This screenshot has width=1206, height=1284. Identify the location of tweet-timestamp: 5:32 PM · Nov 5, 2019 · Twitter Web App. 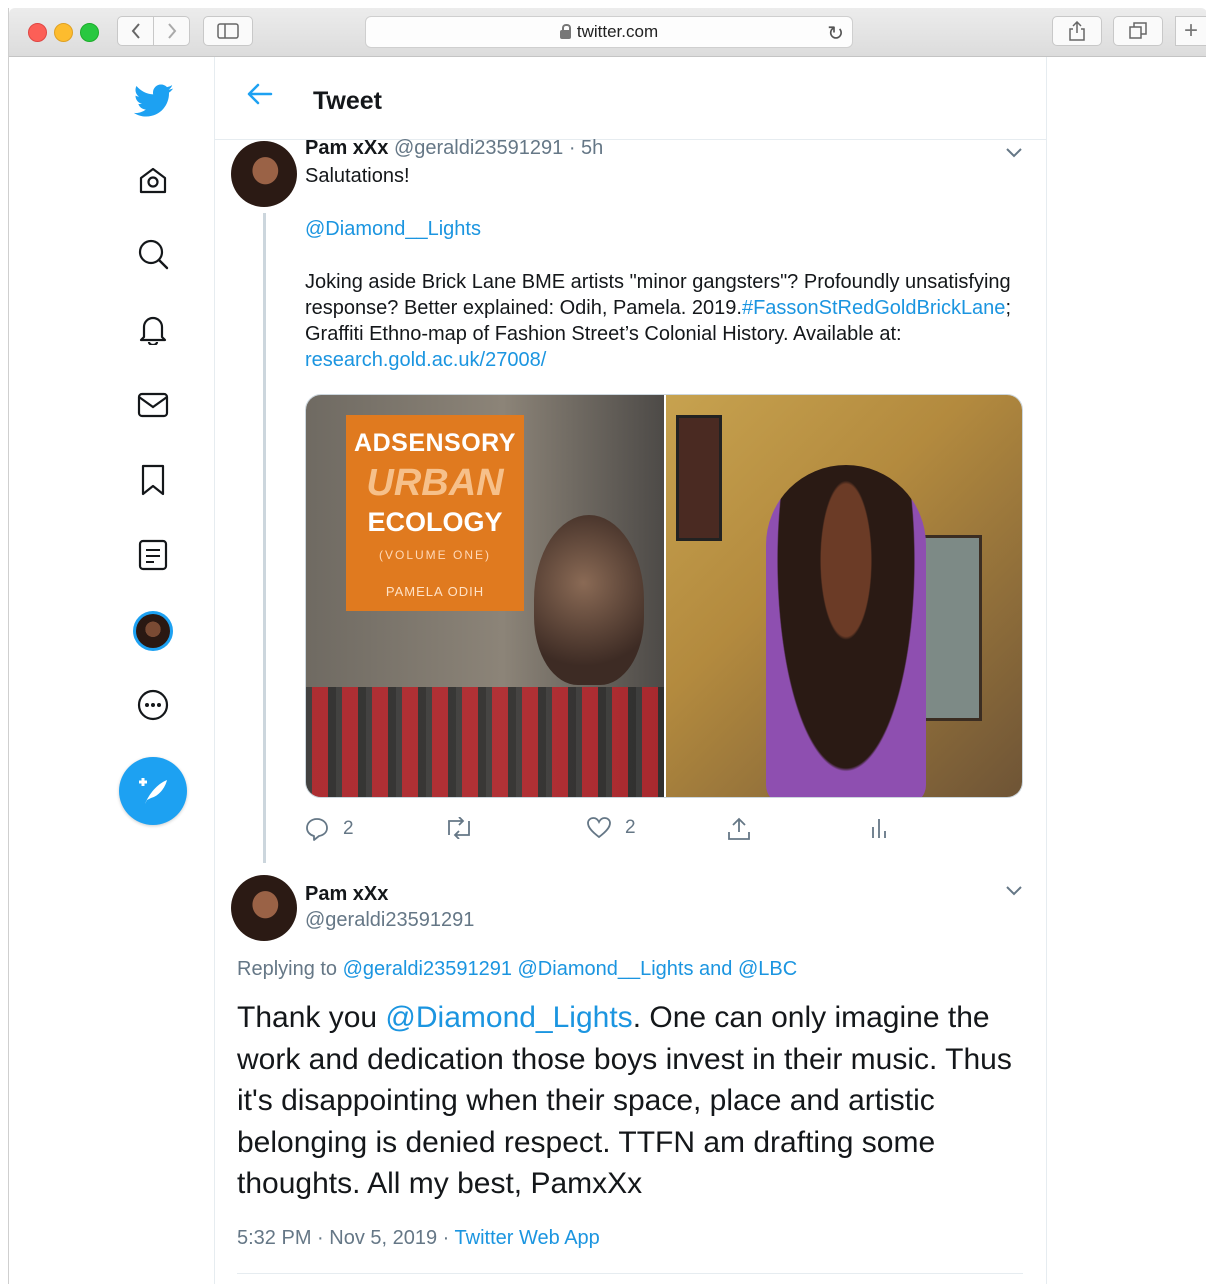
(418, 1238).